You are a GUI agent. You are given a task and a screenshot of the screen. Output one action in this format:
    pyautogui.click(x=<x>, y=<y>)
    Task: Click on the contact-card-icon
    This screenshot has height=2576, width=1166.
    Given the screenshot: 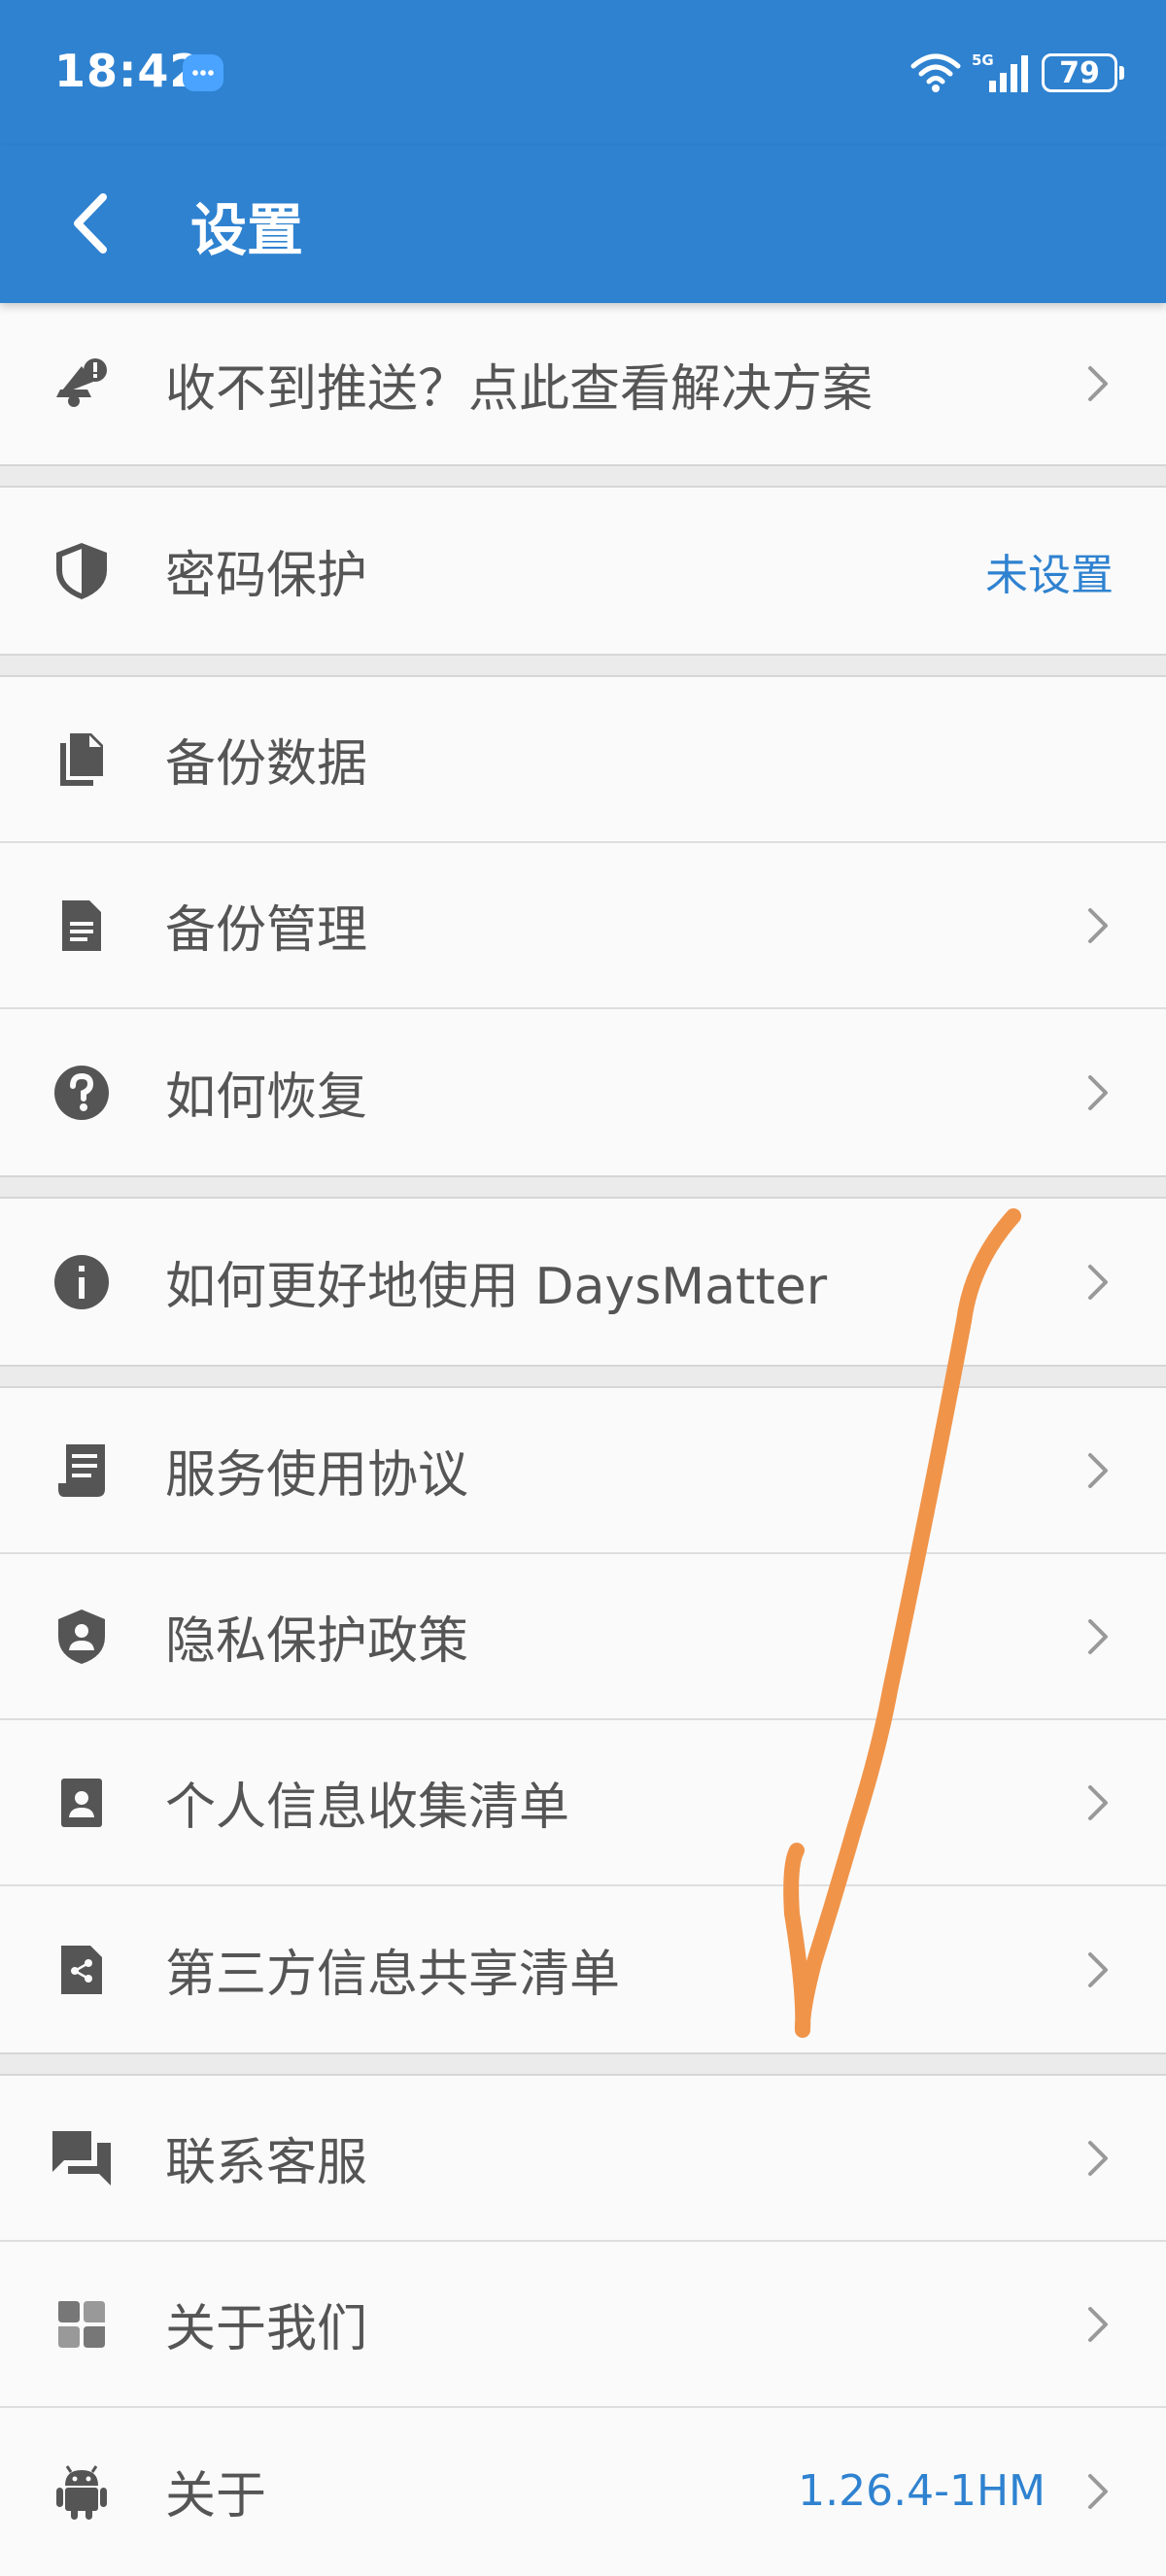 What is the action you would take?
    pyautogui.click(x=82, y=1803)
    